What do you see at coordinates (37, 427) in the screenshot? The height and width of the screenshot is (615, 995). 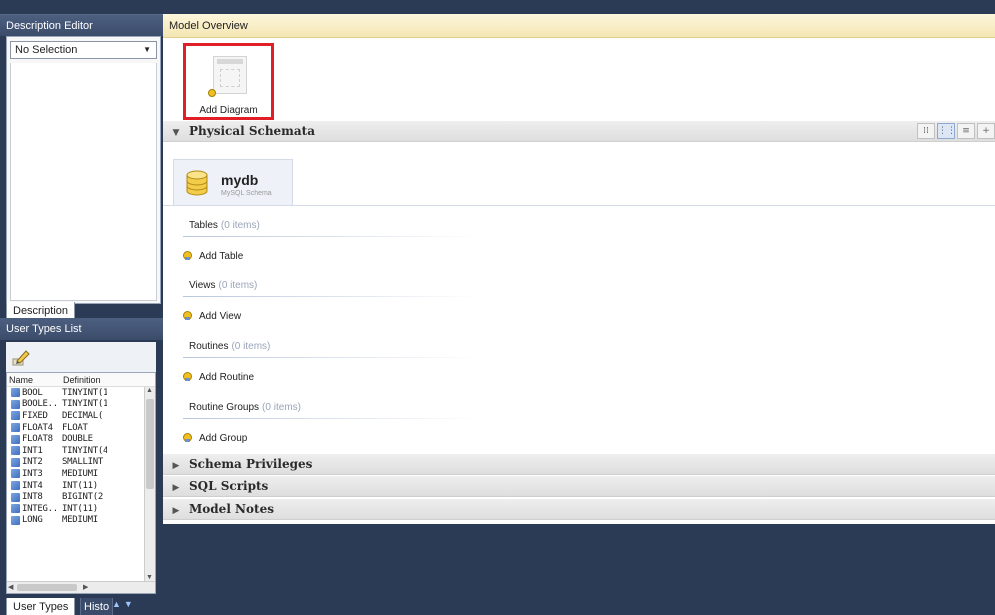 I see `type-name: FLOAT4` at bounding box center [37, 427].